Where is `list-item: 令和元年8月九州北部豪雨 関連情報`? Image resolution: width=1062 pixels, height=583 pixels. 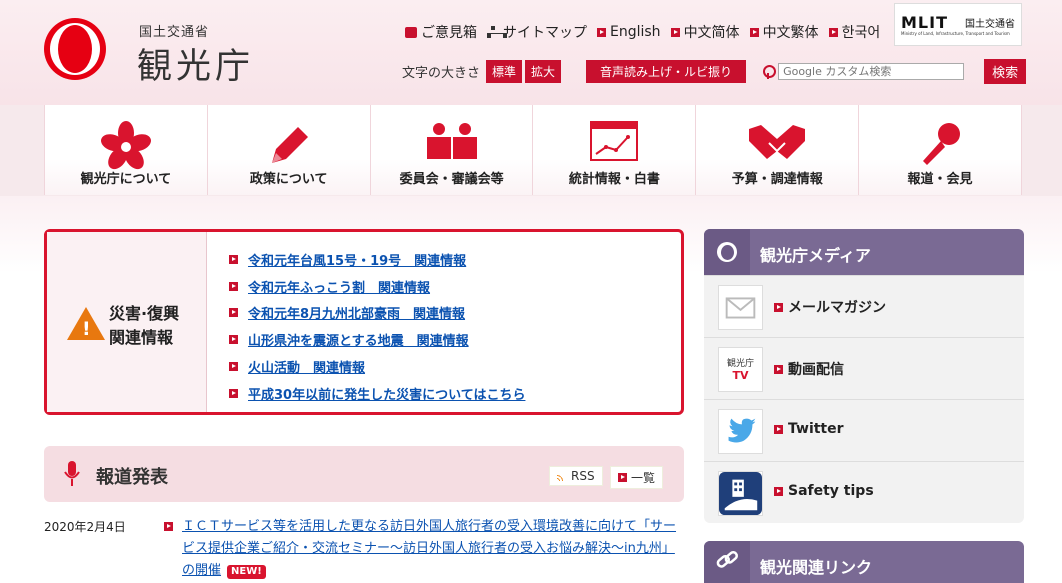 list-item: 令和元年8月九州北部豪雨 関連情報 is located at coordinates (377, 313).